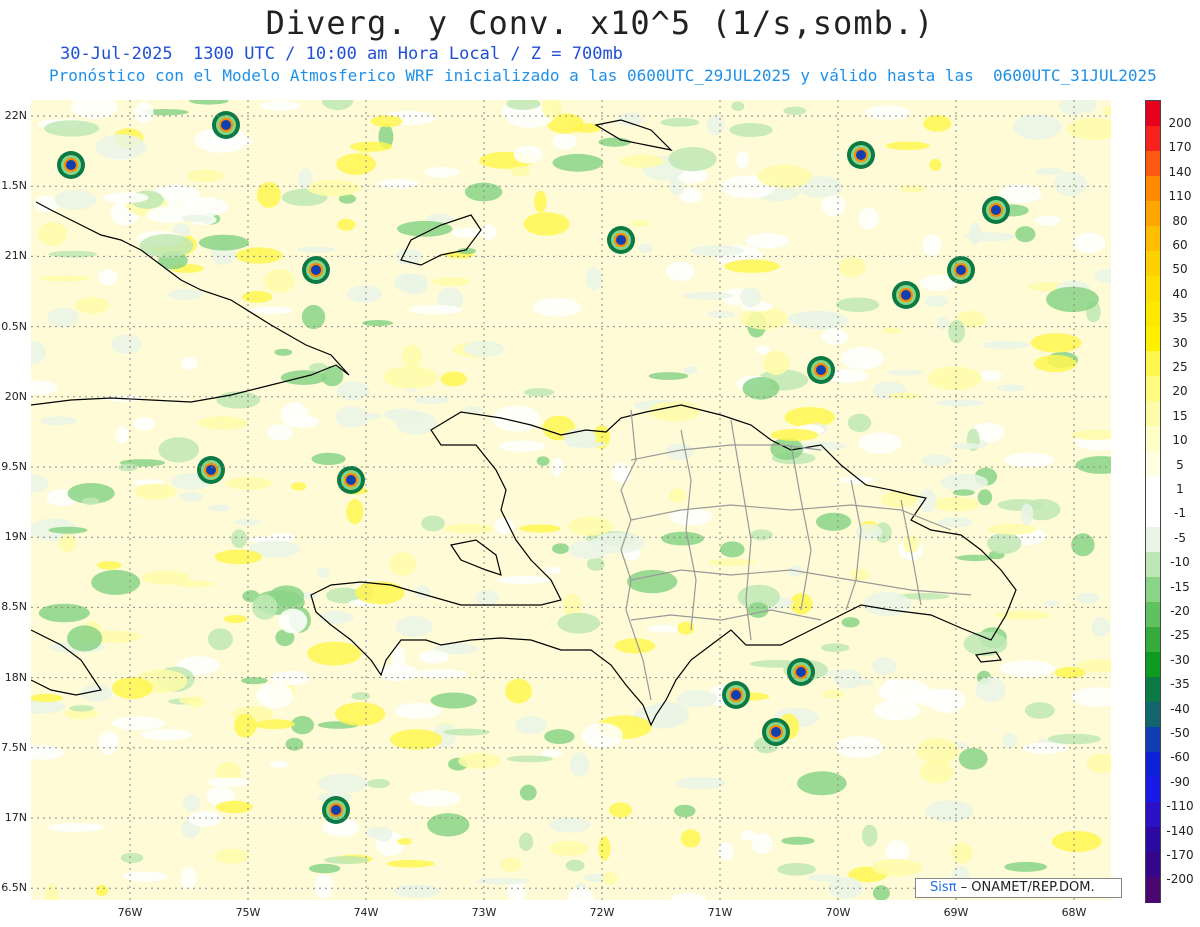  Describe the element at coordinates (1180, 464) in the screenshot. I see `color-scale-label: 5` at that location.